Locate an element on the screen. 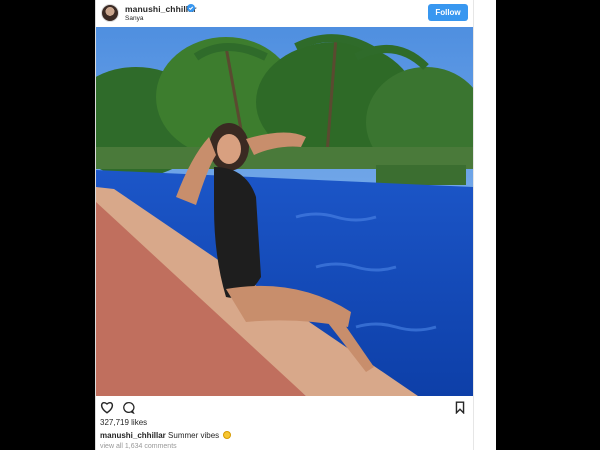 The width and height of the screenshot is (600, 450). verified-badge-icon is located at coordinates (191, 8).